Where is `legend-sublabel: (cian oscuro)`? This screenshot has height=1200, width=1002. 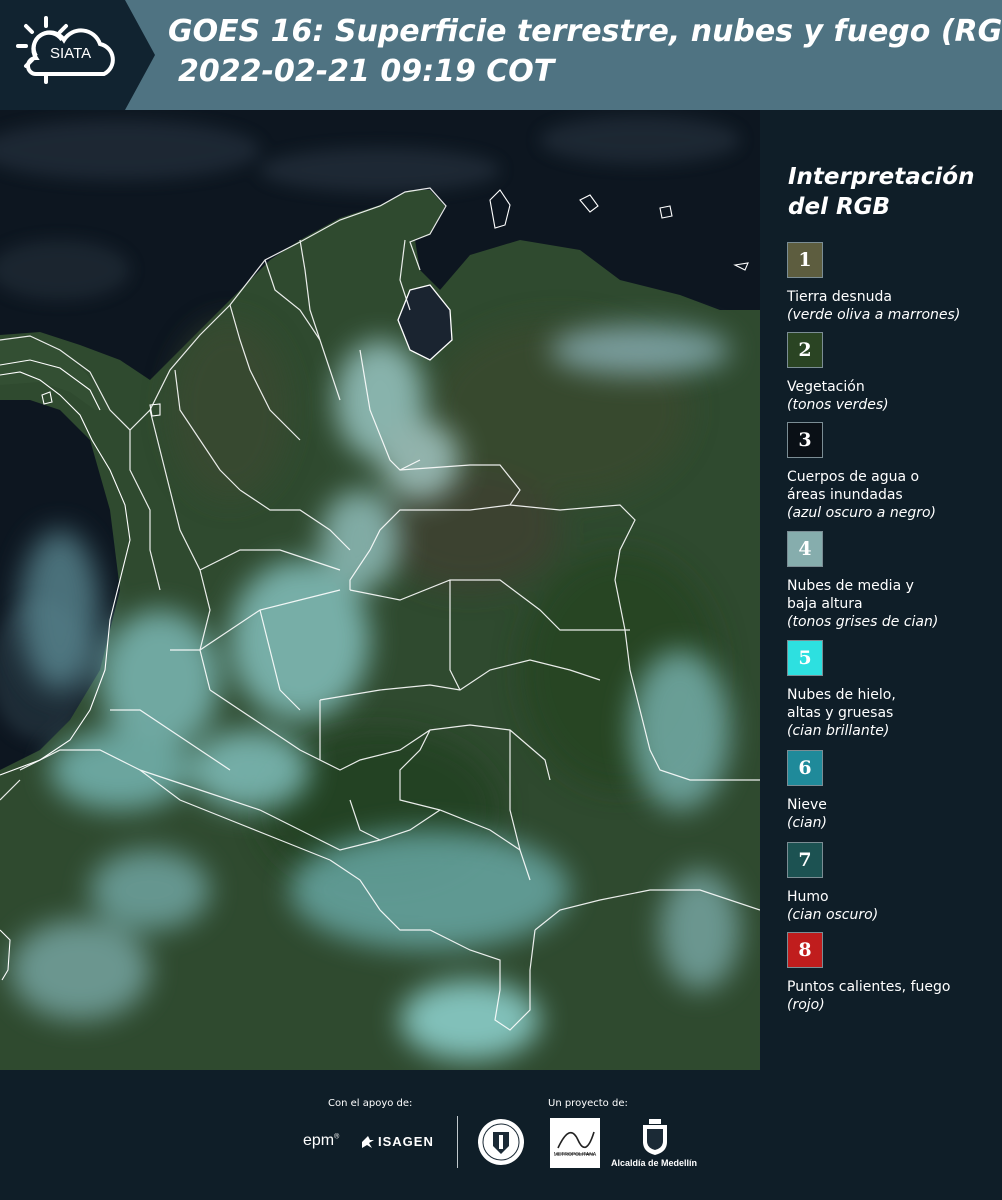
legend-sublabel: (cian oscuro) is located at coordinates (833, 915).